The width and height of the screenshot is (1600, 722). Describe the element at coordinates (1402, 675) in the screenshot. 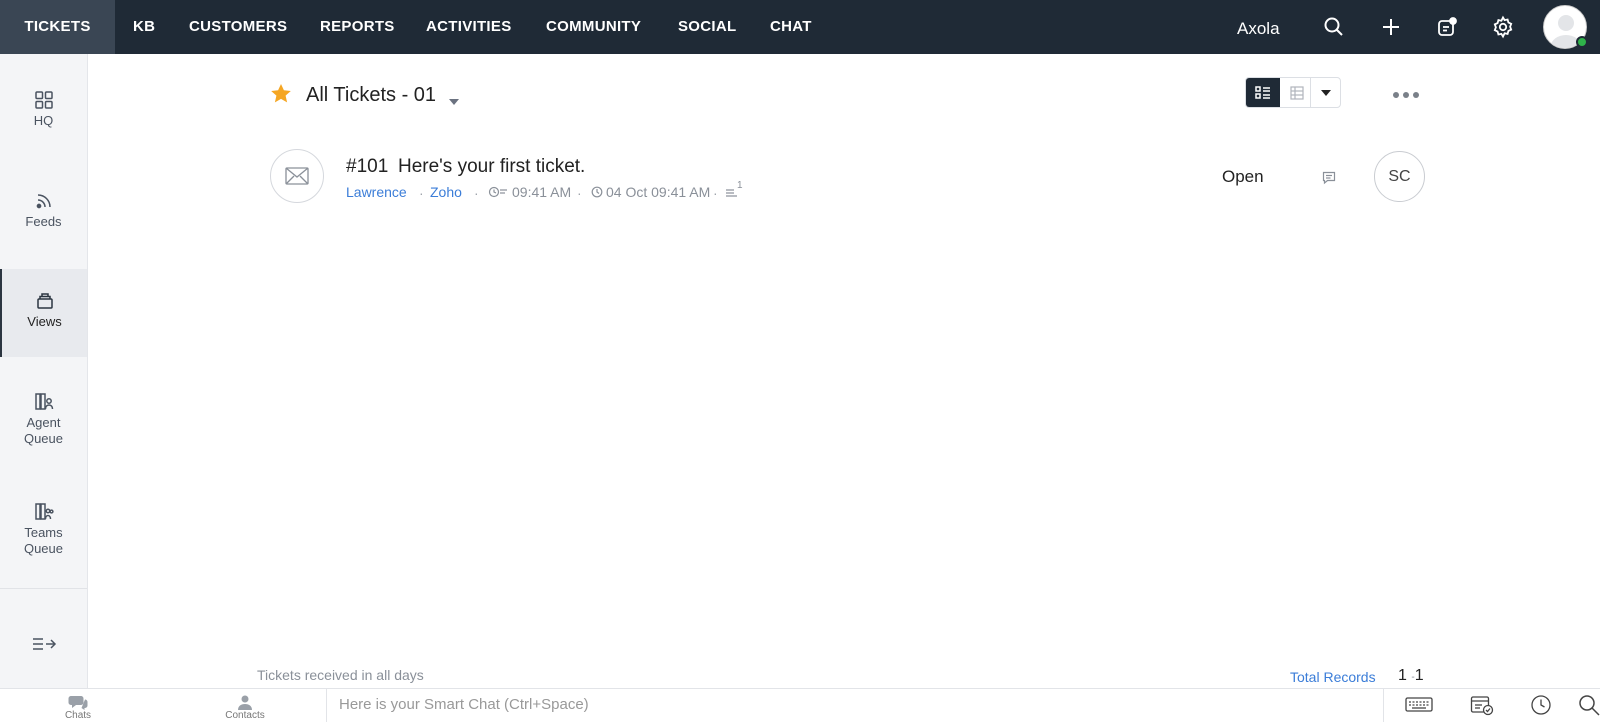

I see `records-range-start: 1` at that location.